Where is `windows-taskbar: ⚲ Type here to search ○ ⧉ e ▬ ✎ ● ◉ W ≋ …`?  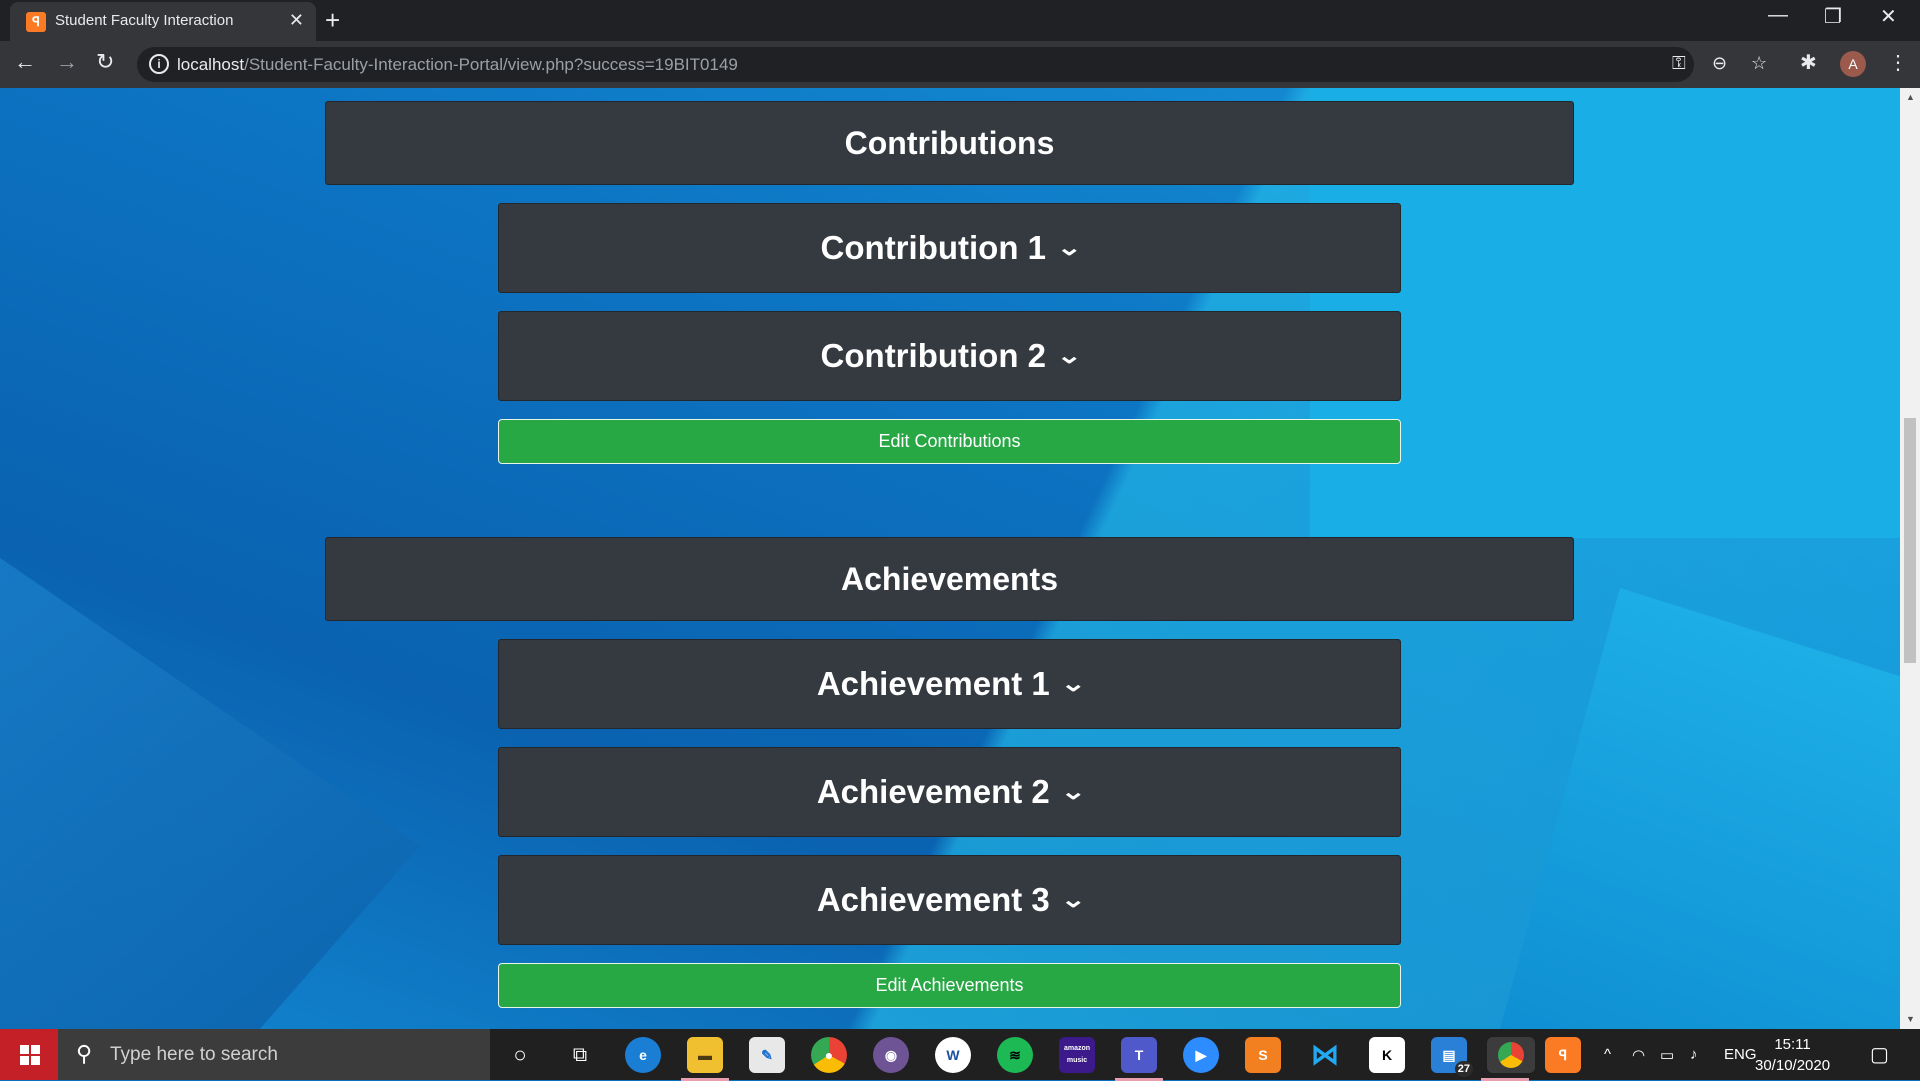
windows-taskbar: ⚲ Type here to search ○ ⧉ e ▬ ✎ ● ◉ W ≋ … is located at coordinates (960, 1055).